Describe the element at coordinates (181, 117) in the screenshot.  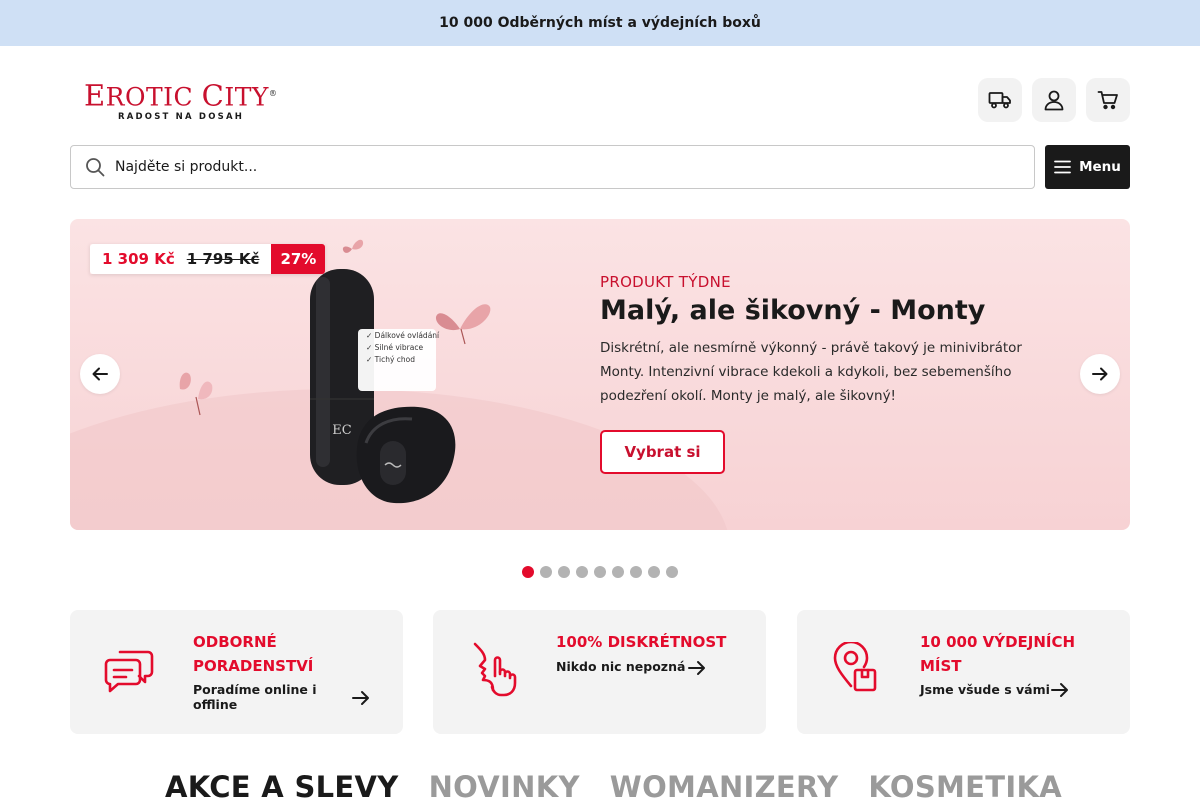
I see `logo-tagline: RADOST NA DOSAH` at that location.